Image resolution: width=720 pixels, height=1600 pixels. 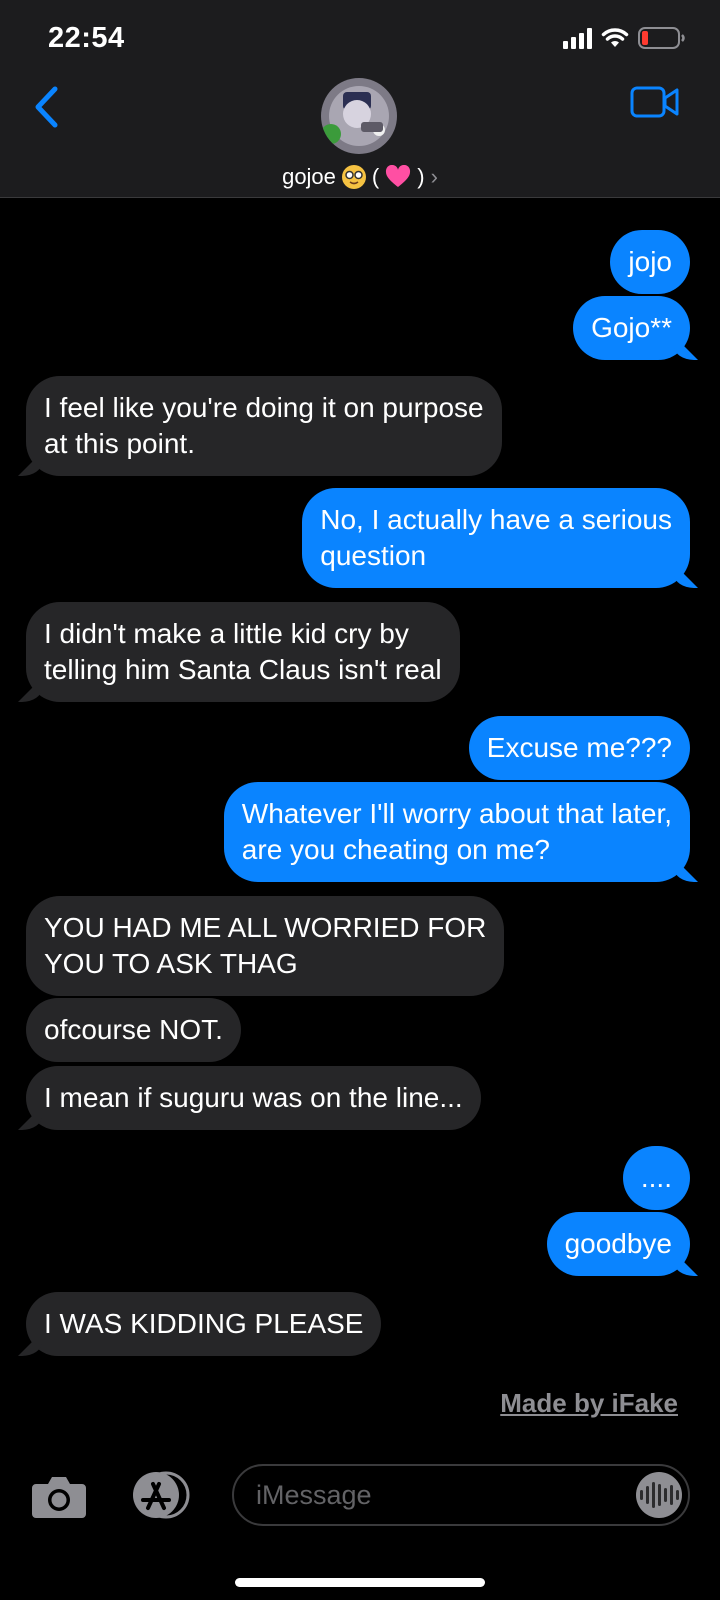 What do you see at coordinates (577, 38) in the screenshot?
I see `cellular-signal-icon` at bounding box center [577, 38].